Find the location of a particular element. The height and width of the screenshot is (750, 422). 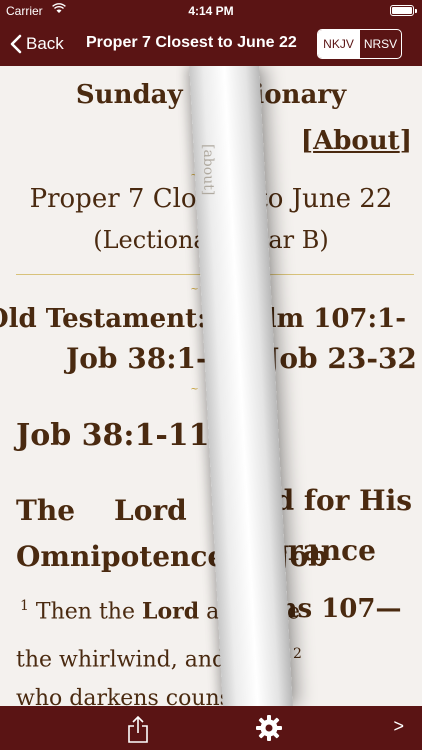

lectionary-year: (Lectionary Year B) is located at coordinates (211, 240).